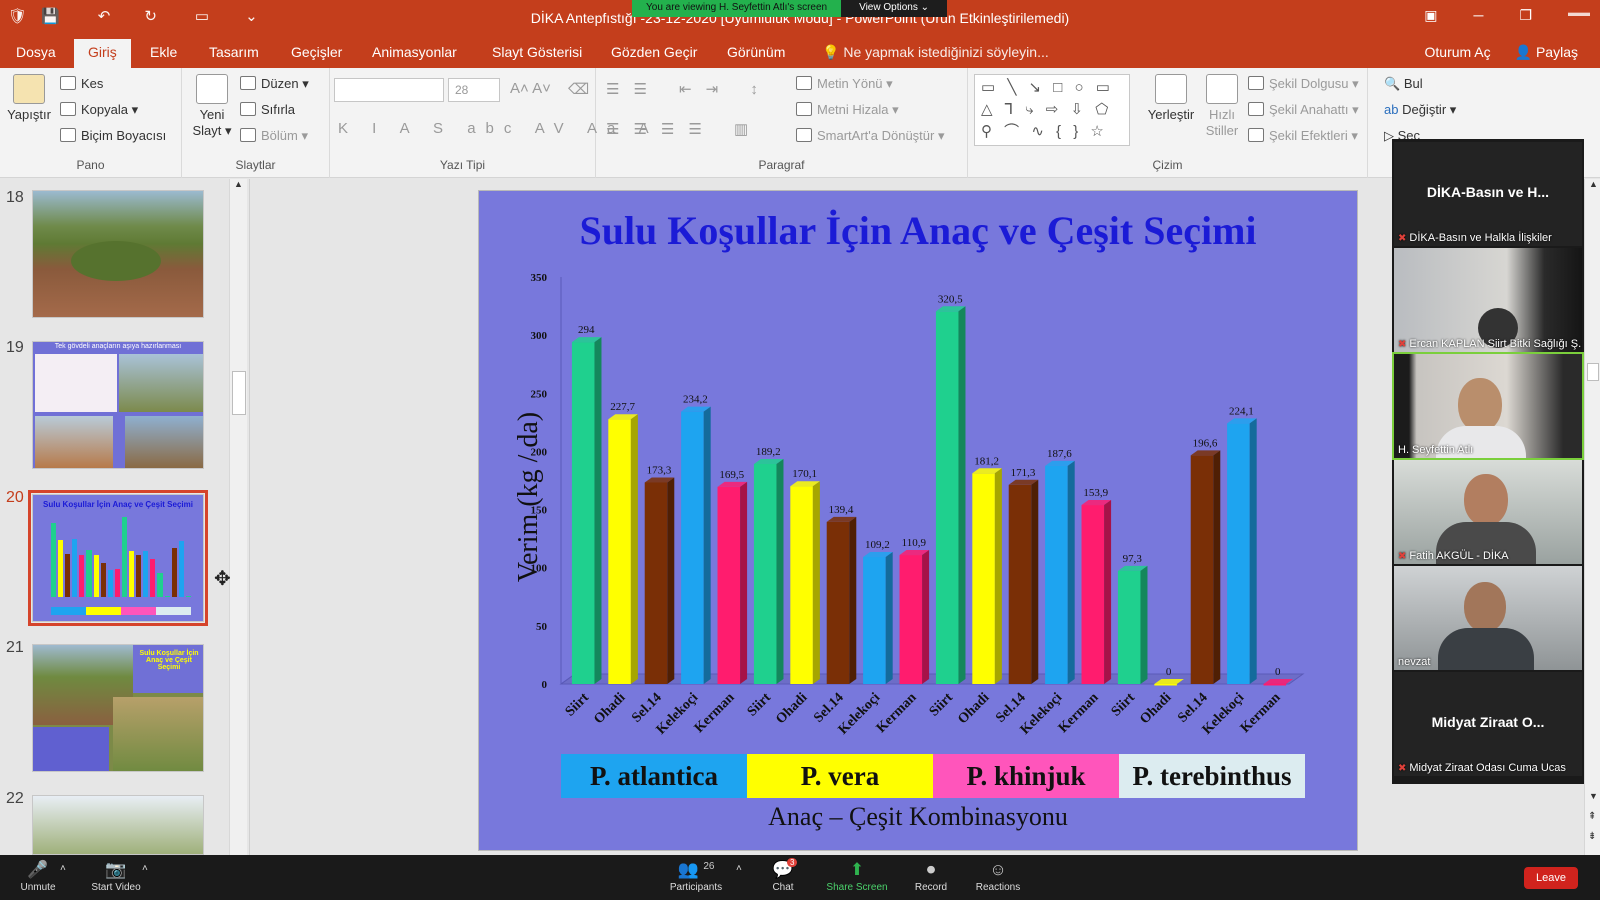  What do you see at coordinates (1593, 796) in the screenshot?
I see `scroll-down-icon: ▼` at bounding box center [1593, 796].